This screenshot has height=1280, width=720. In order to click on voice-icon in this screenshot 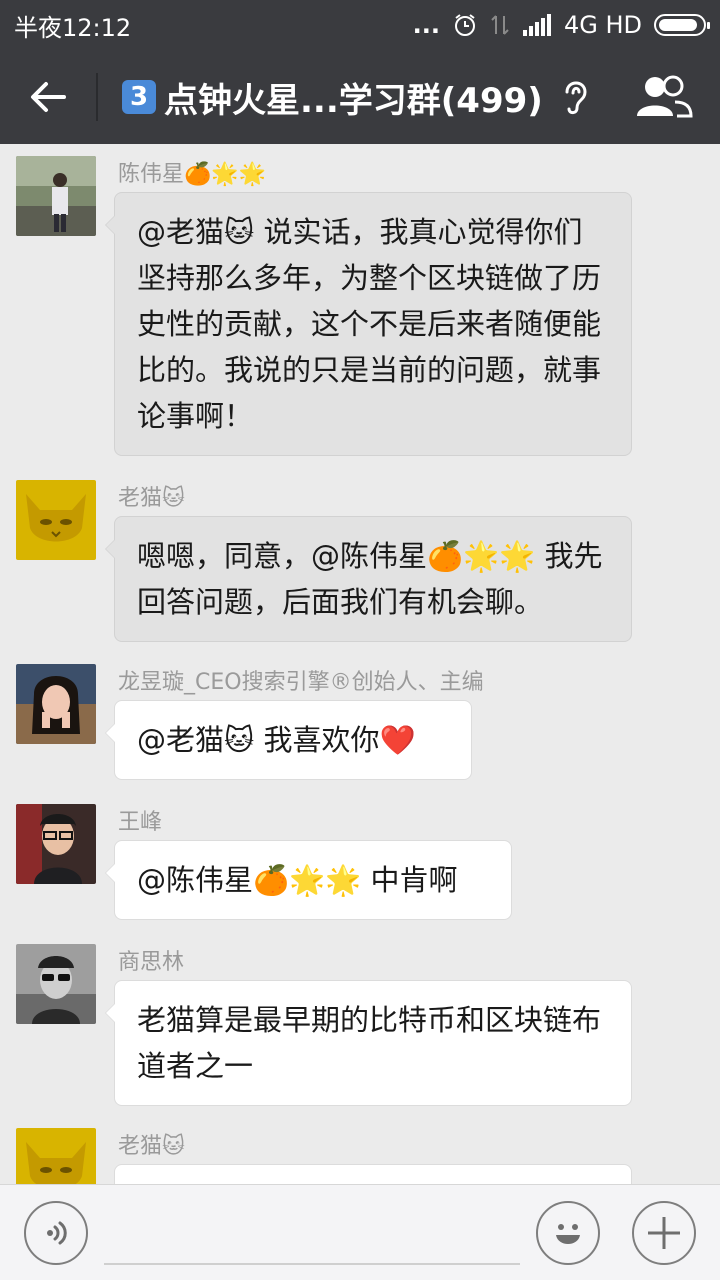, I will do `click(57, 1233)`.